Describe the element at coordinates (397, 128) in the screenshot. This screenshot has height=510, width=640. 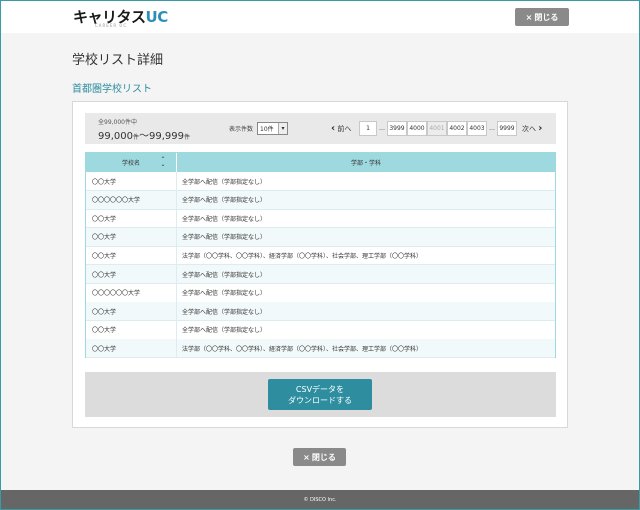
I see `page-button: 3999` at that location.